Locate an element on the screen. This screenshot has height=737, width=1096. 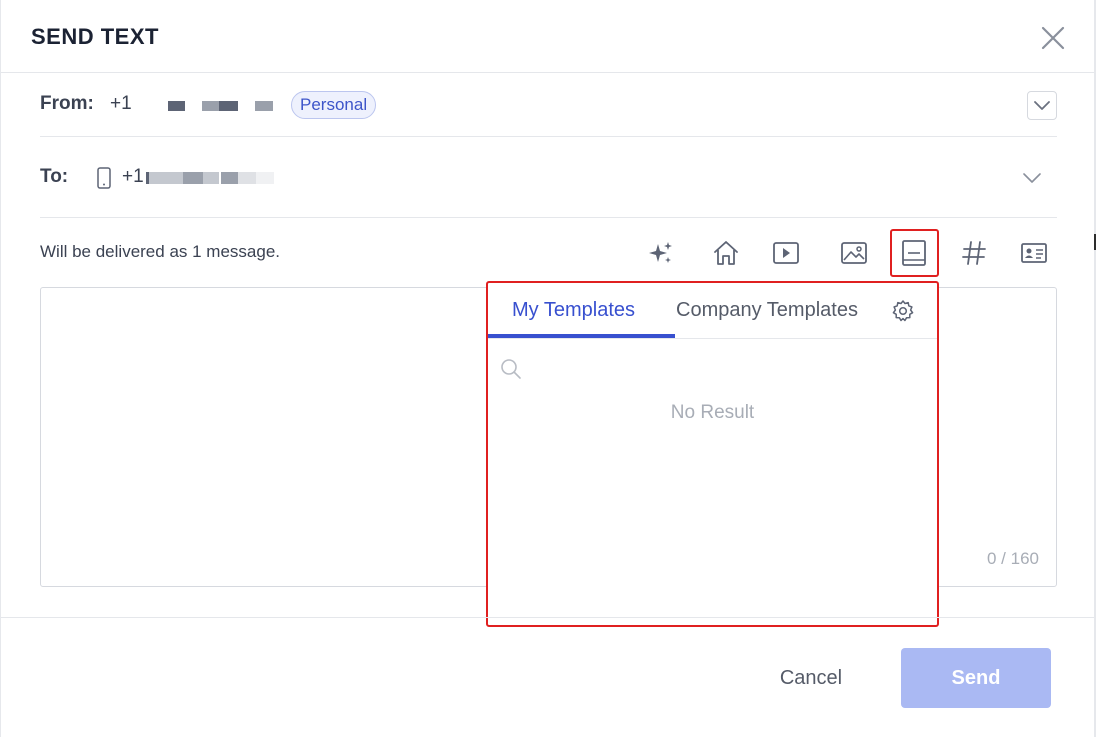
from-dropdown-toggle is located at coordinates (1042, 105).